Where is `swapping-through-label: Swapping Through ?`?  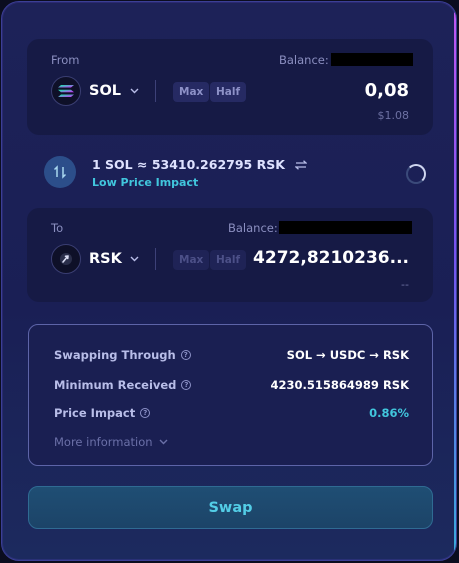
swapping-through-label: Swapping Through ? is located at coordinates (122, 355).